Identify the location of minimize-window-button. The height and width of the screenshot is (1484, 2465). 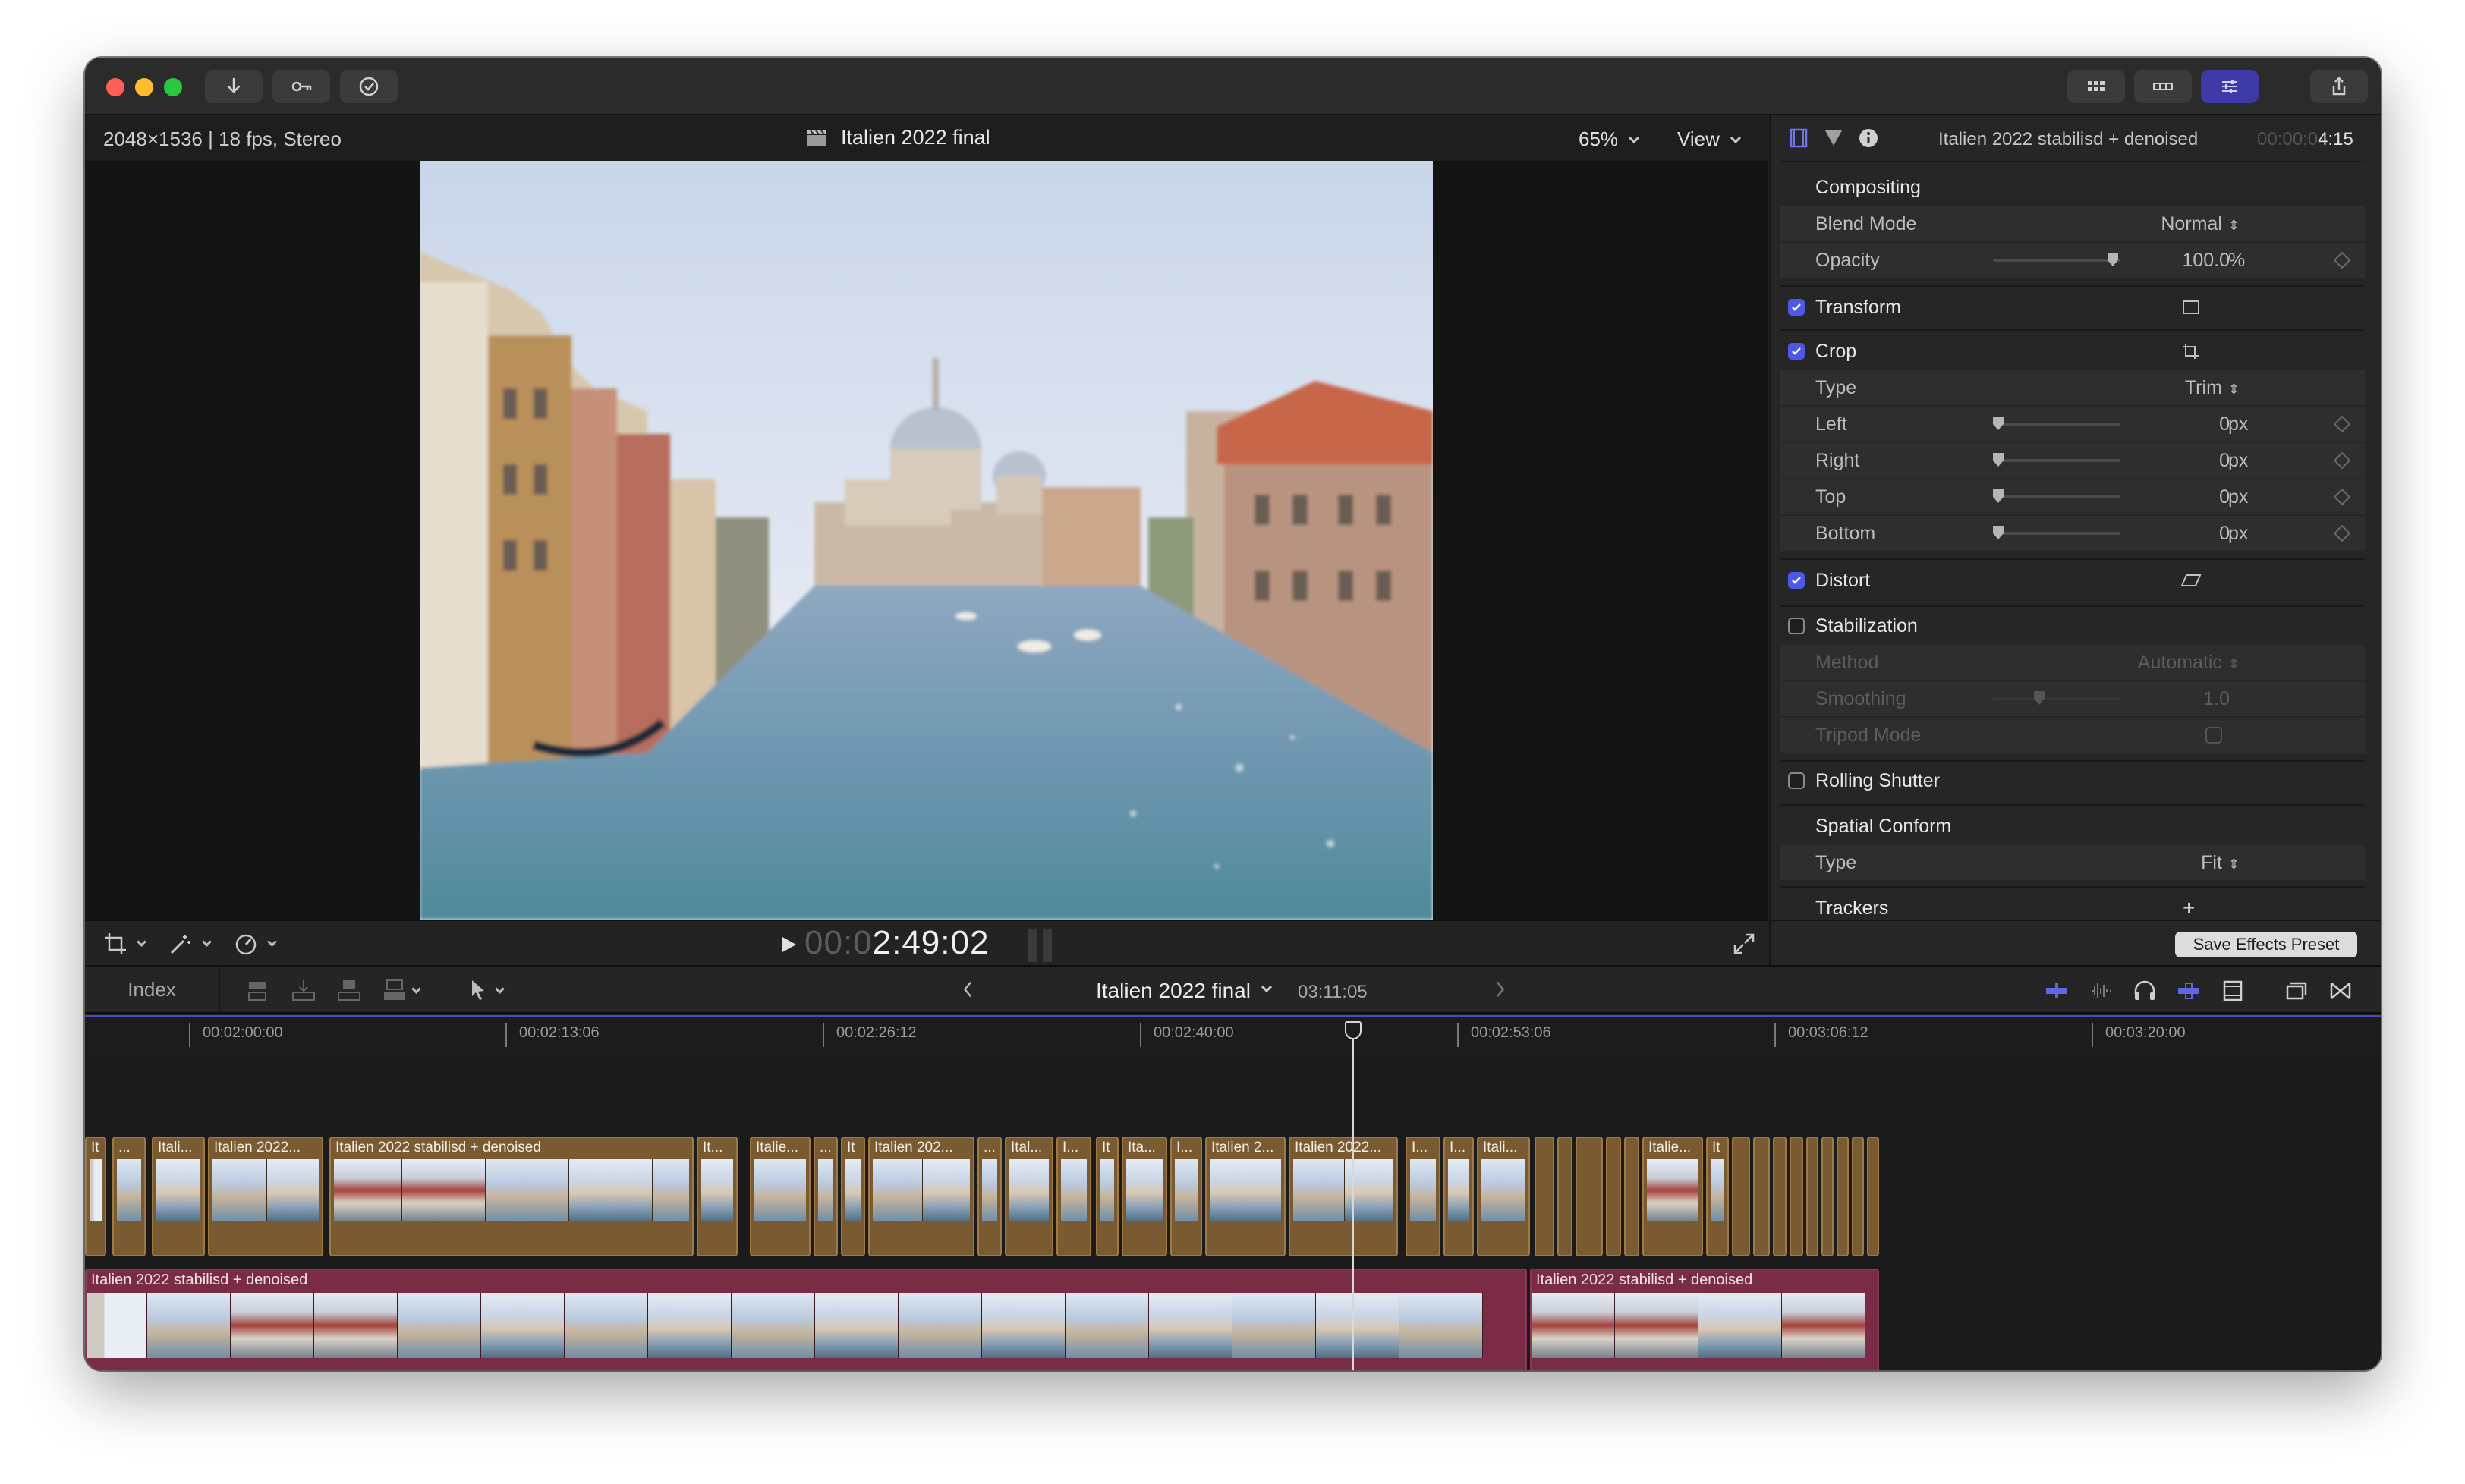
(144, 87).